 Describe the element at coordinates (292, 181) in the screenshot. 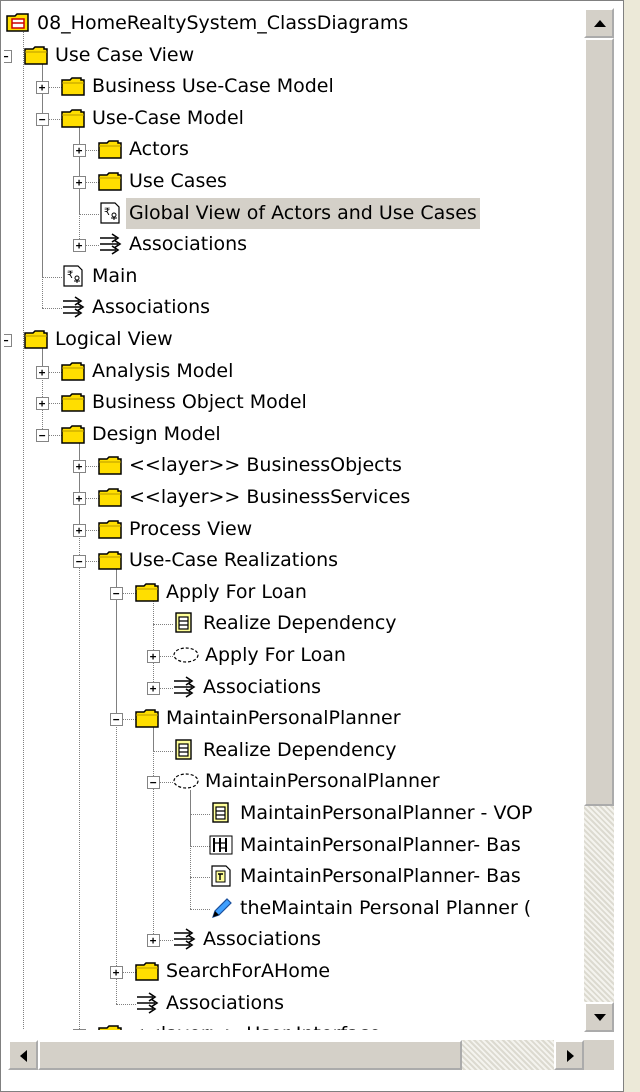

I see `tree-item: + Use Cases` at that location.